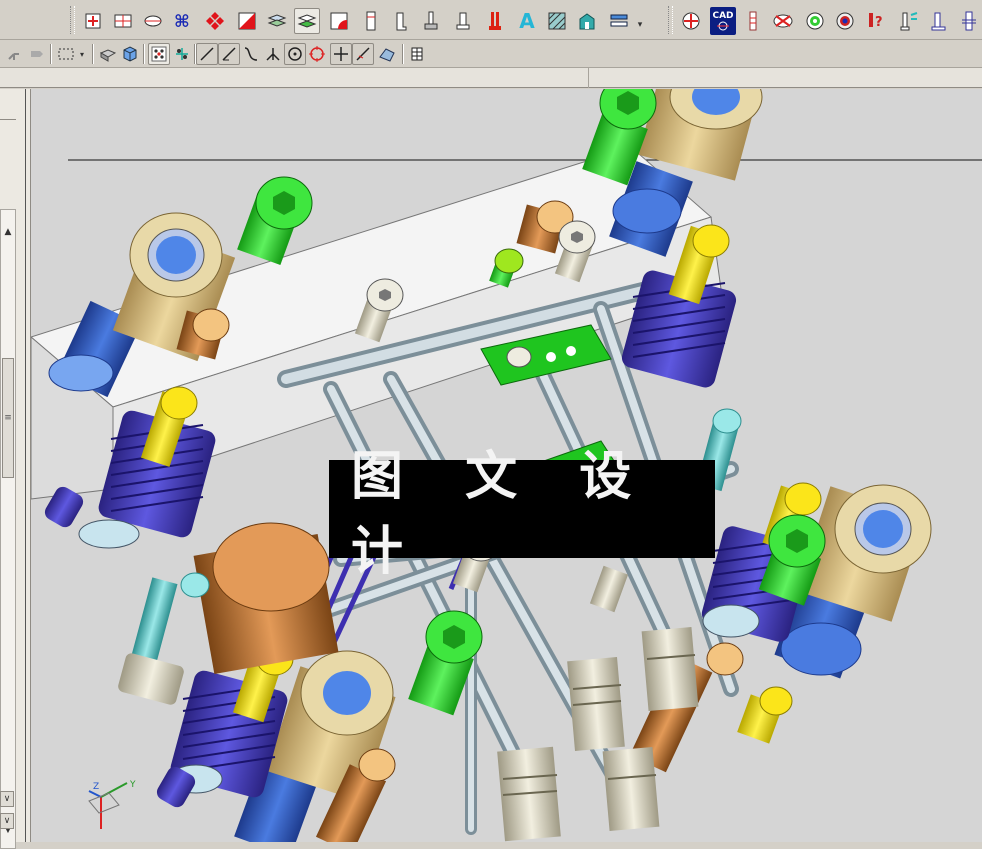 The height and width of the screenshot is (849, 982). Describe the element at coordinates (112, 804) in the screenshot. I see `axis-triad-icon: Z Y` at that location.